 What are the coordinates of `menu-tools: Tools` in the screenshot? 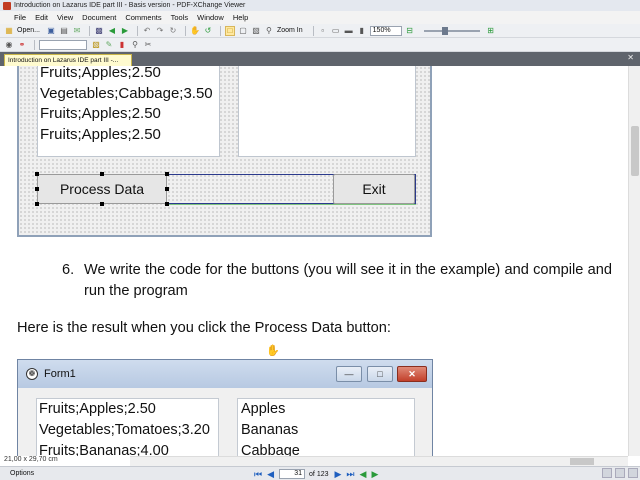 It's located at (180, 17).